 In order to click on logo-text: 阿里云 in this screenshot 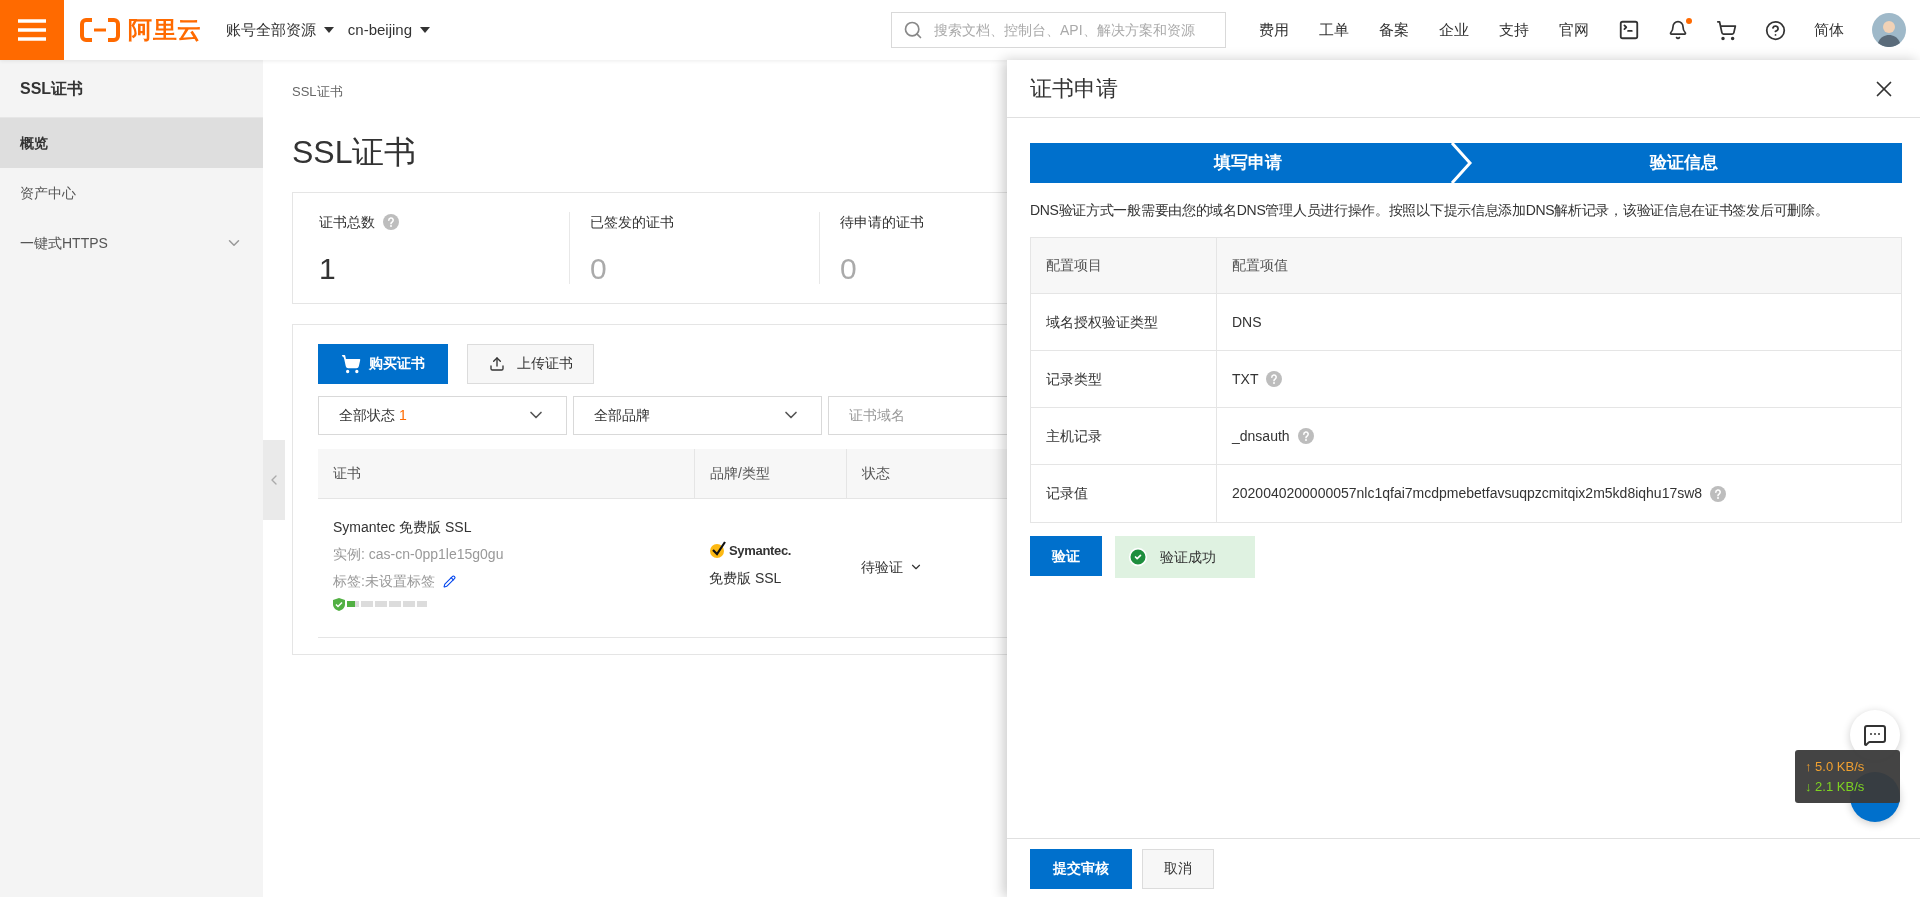, I will do `click(165, 30)`.